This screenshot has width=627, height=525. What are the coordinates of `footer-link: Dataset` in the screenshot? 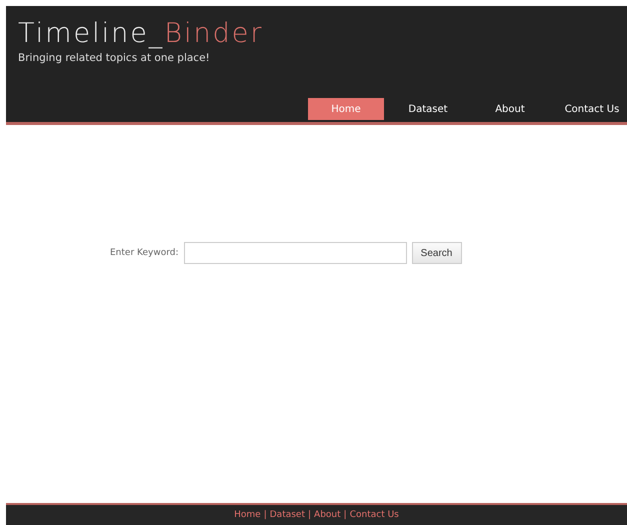 It's located at (287, 515).